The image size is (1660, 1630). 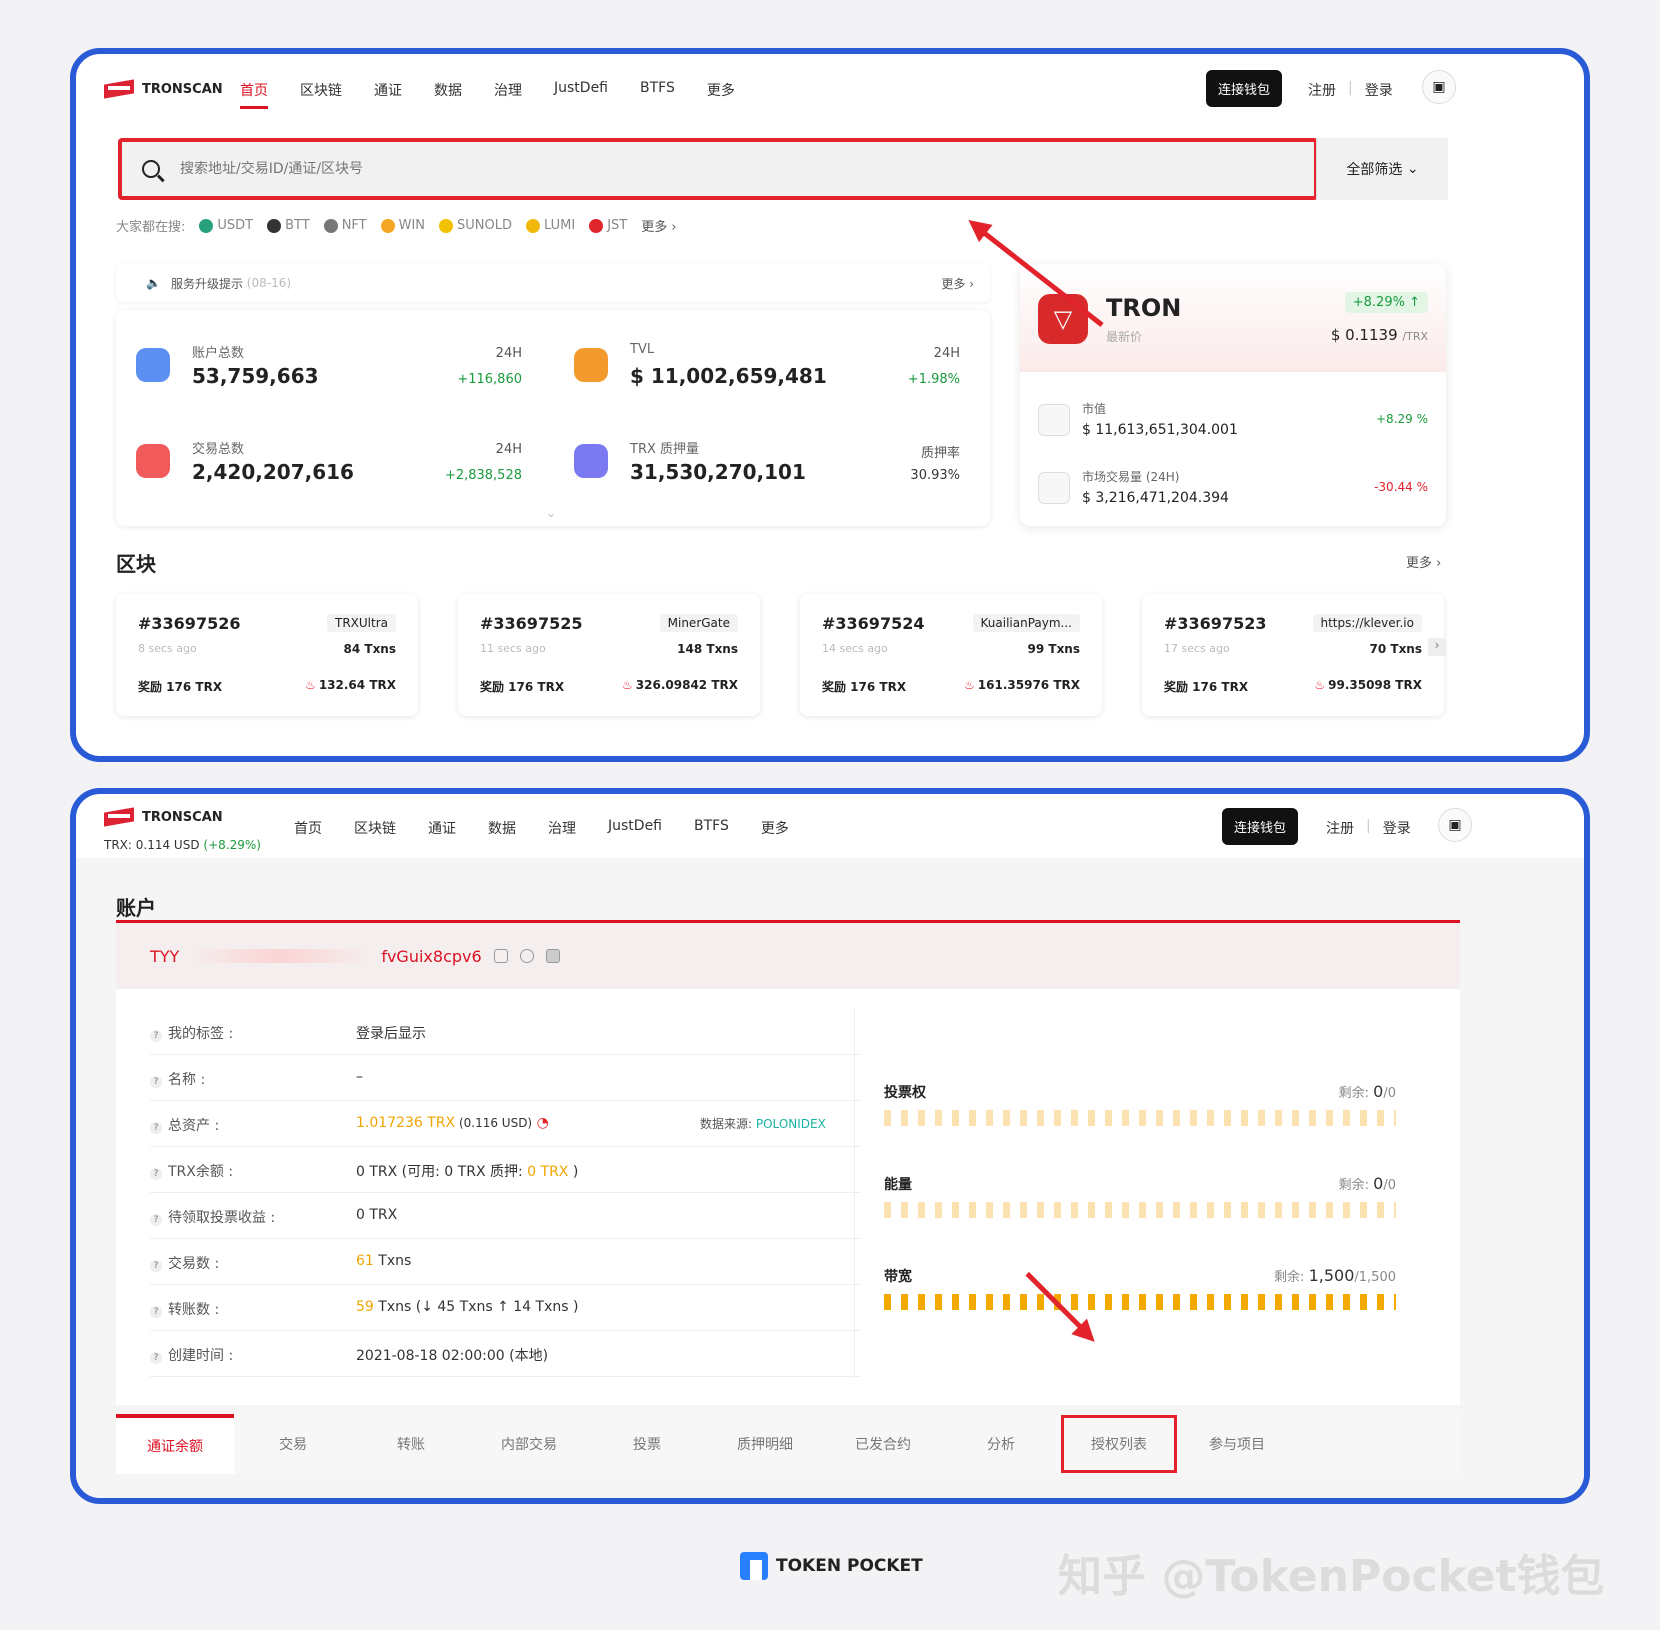 What do you see at coordinates (475, 225) in the screenshot?
I see `hot-item-sunold: SUNOLD` at bounding box center [475, 225].